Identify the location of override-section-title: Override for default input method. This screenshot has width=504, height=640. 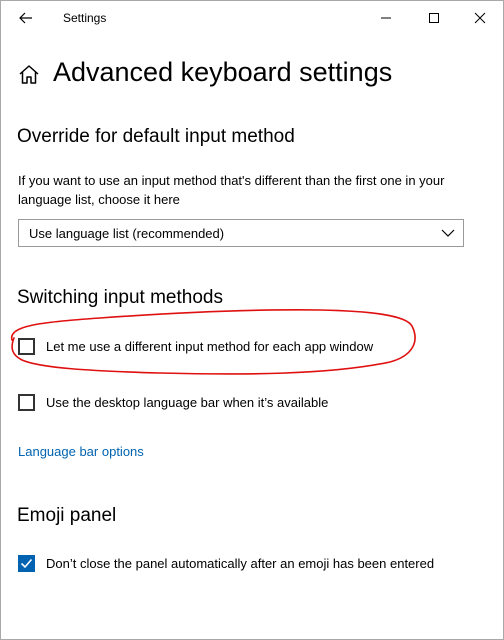
(156, 136).